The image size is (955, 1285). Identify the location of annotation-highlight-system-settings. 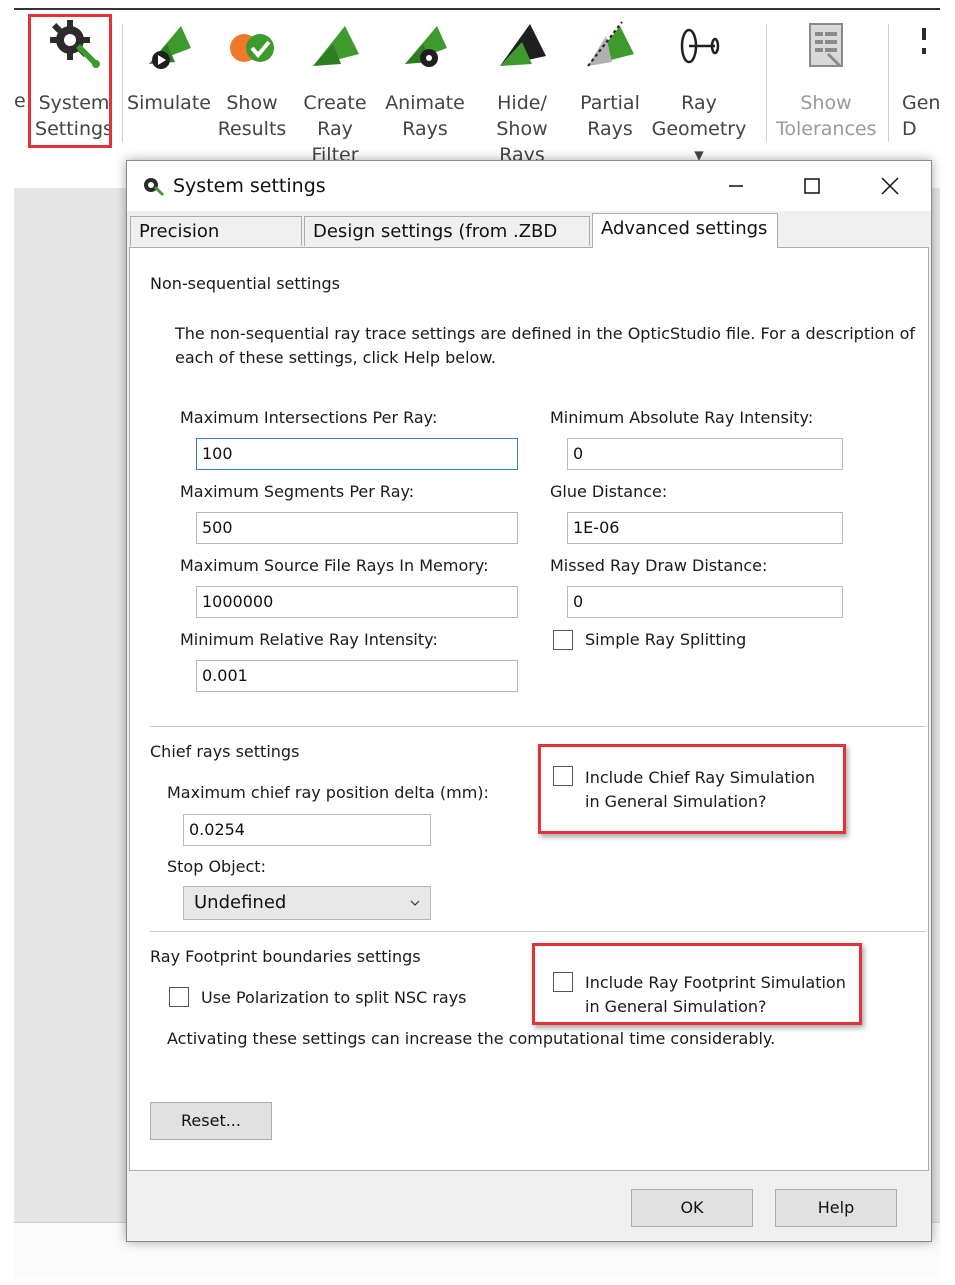
(70, 81).